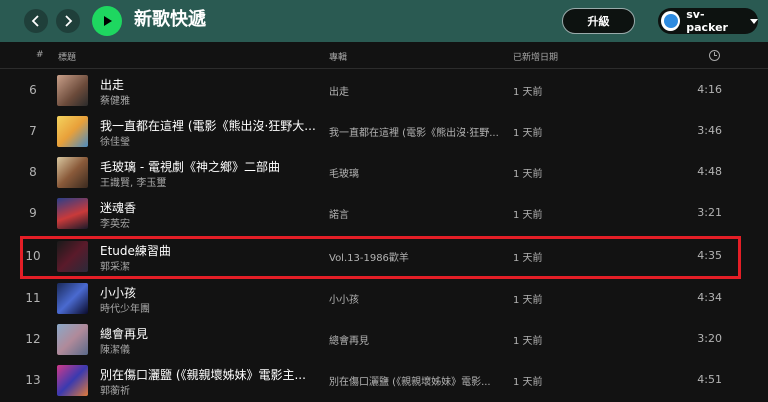 This screenshot has width=768, height=402. Describe the element at coordinates (67, 56) in the screenshot. I see `column-title: 標題` at that location.